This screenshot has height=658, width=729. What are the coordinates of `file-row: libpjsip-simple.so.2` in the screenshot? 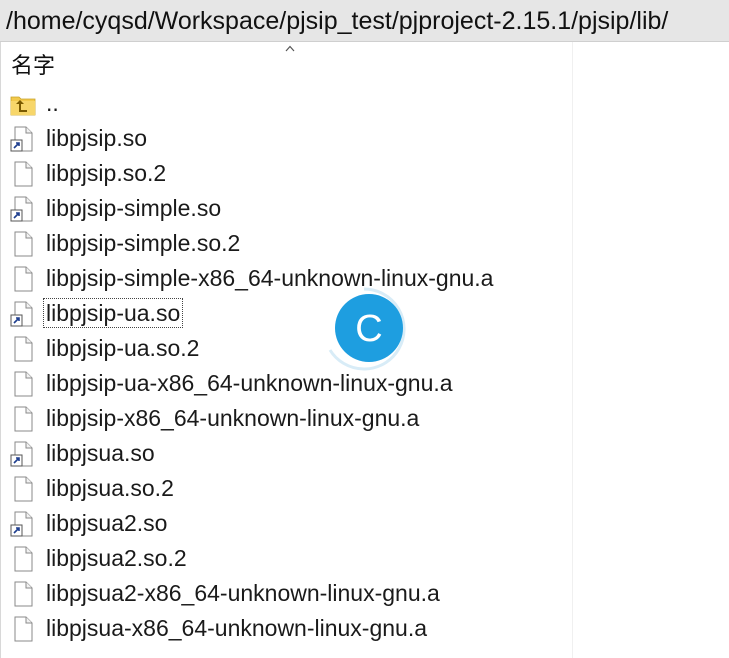 It's located at (364, 243).